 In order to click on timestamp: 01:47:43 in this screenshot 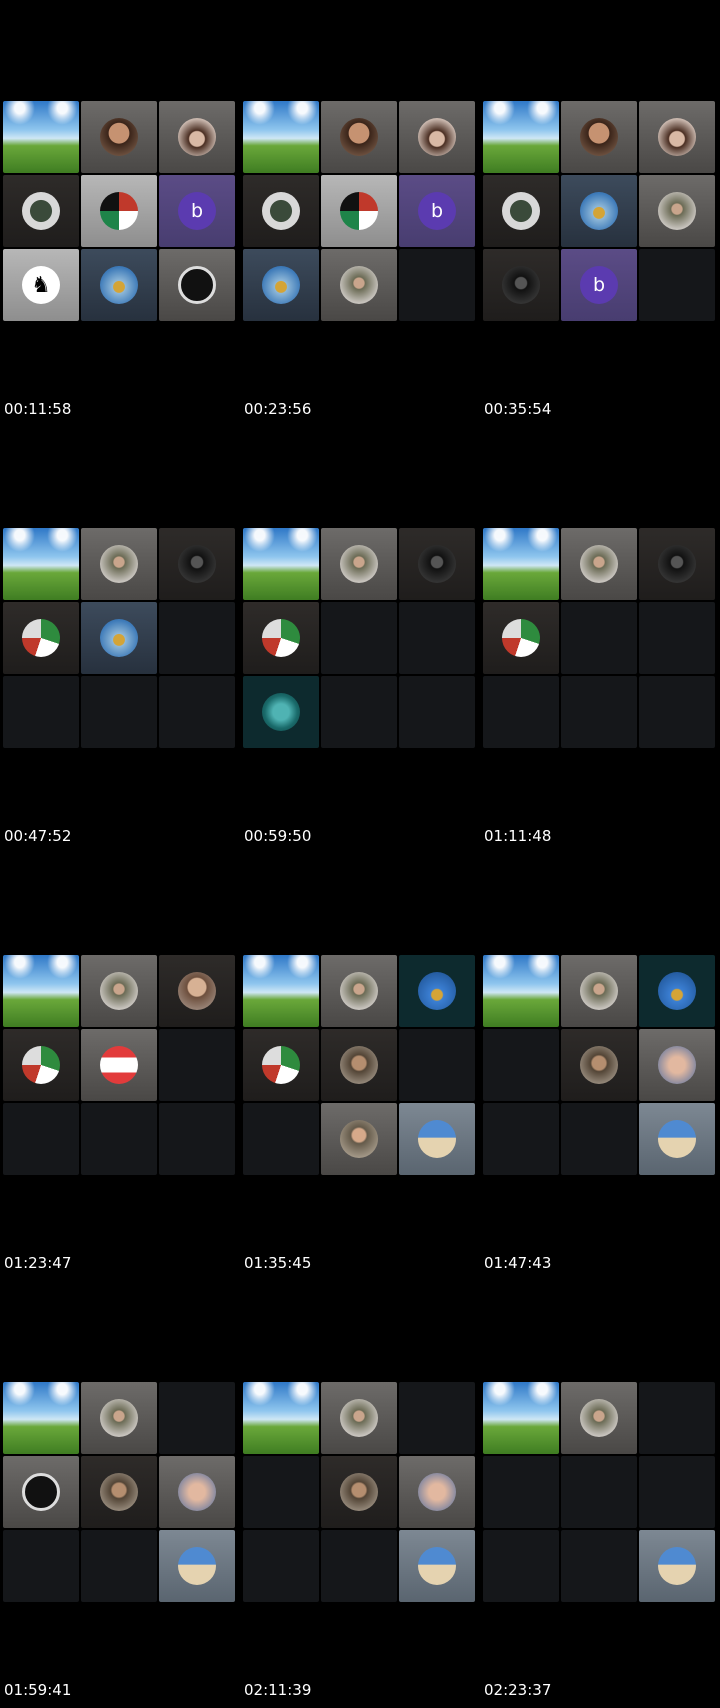, I will do `click(518, 1263)`.